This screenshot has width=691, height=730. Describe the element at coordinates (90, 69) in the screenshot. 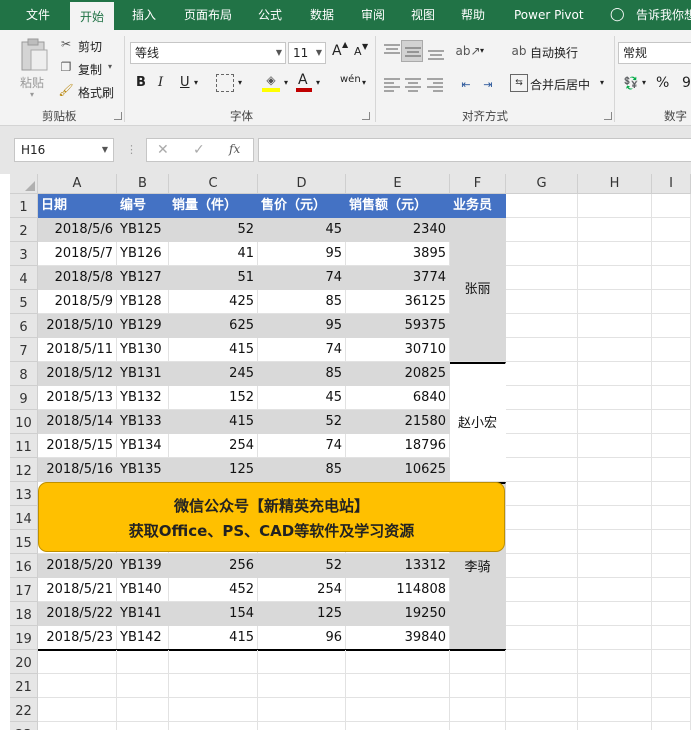

I see `copy-button: 复制` at that location.